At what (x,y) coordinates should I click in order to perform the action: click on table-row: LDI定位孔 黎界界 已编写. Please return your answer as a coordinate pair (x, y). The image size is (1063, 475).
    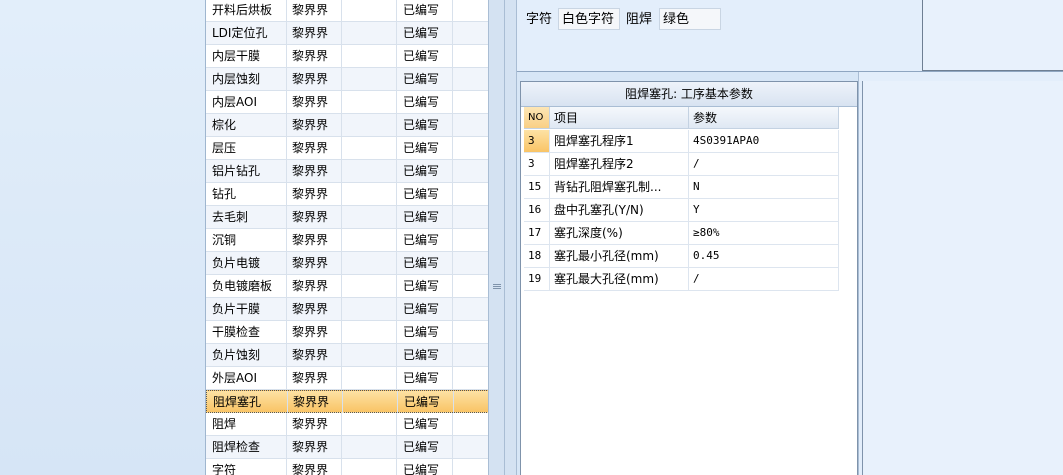
    Looking at the image, I should click on (347, 33).